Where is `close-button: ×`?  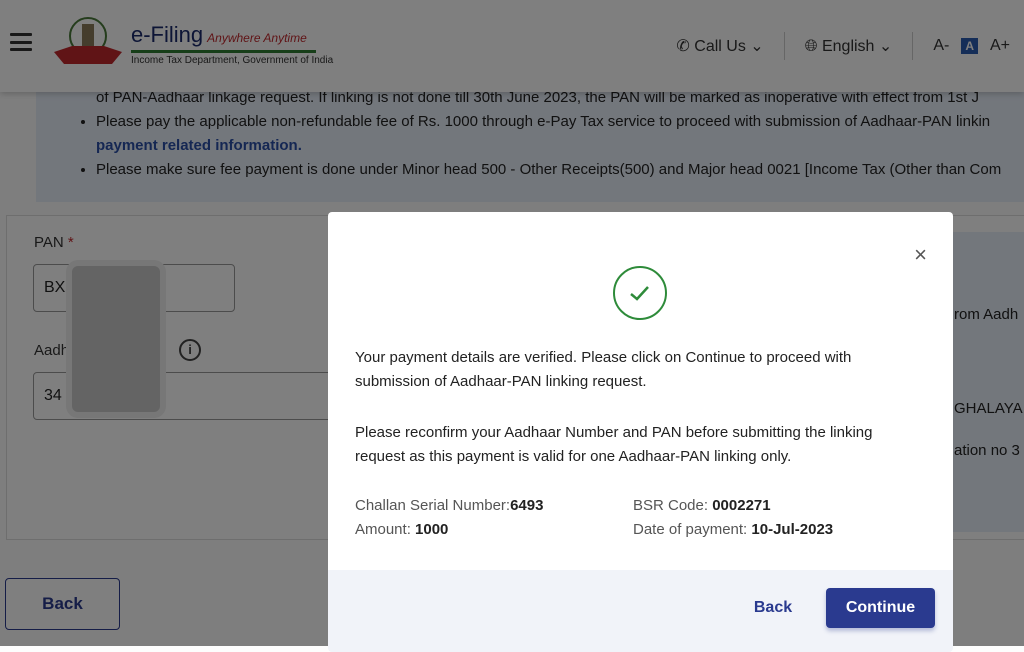 close-button: × is located at coordinates (920, 255).